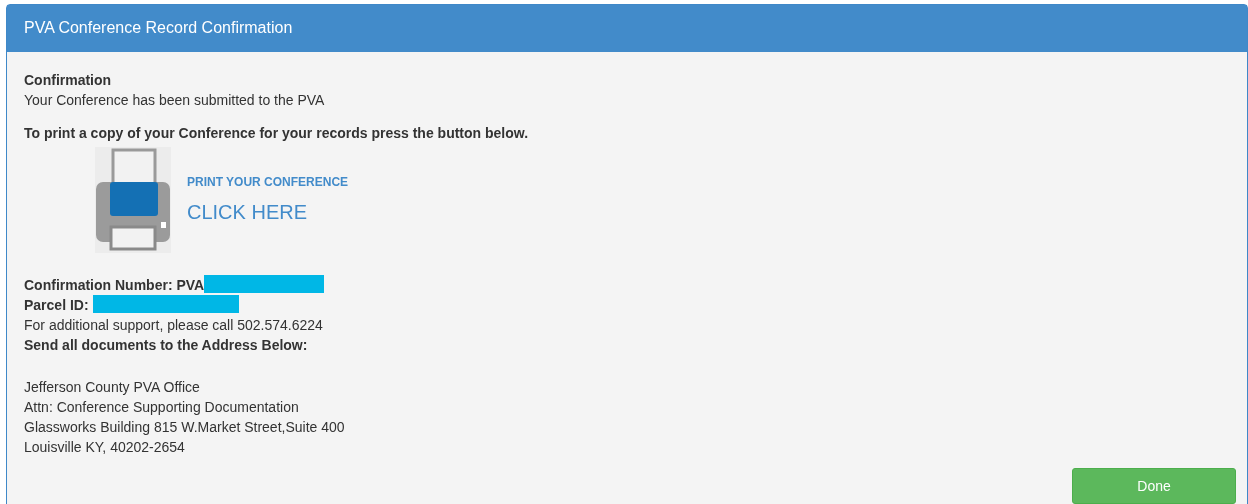  What do you see at coordinates (112, 387) in the screenshot?
I see `address-line: Jefferson County PVA Office` at bounding box center [112, 387].